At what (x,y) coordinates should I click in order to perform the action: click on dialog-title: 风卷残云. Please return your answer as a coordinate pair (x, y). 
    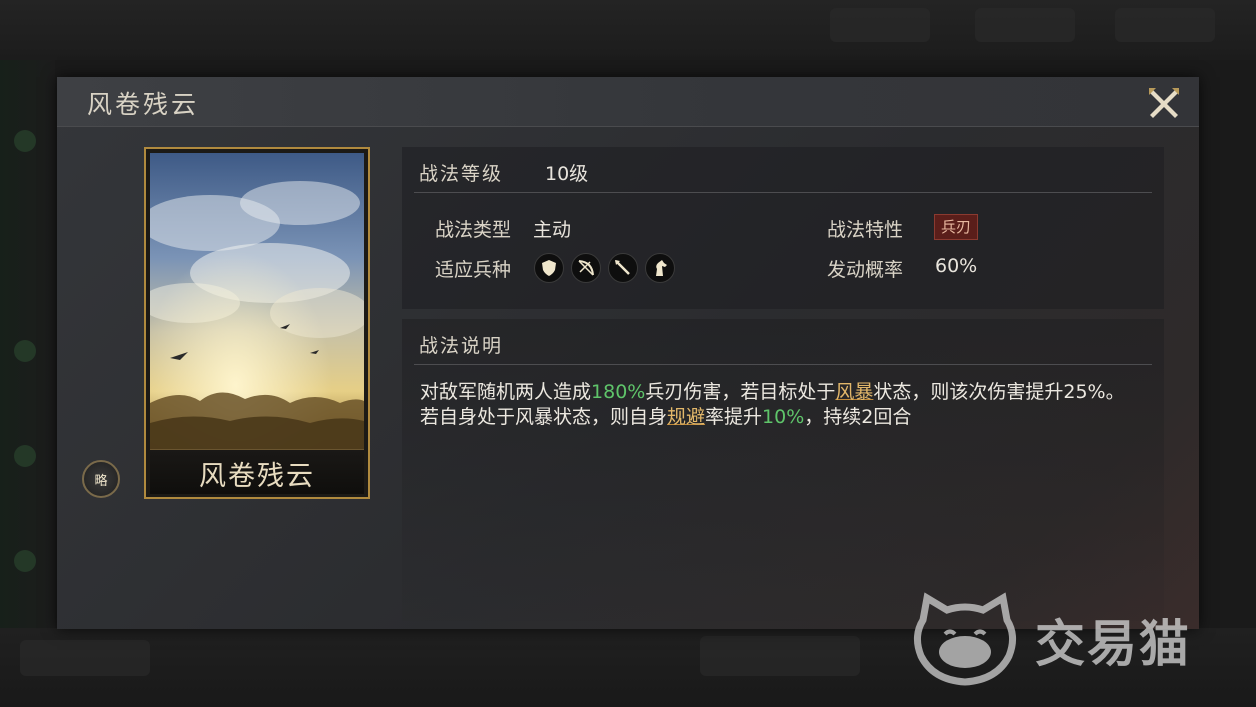
    Looking at the image, I should click on (143, 104).